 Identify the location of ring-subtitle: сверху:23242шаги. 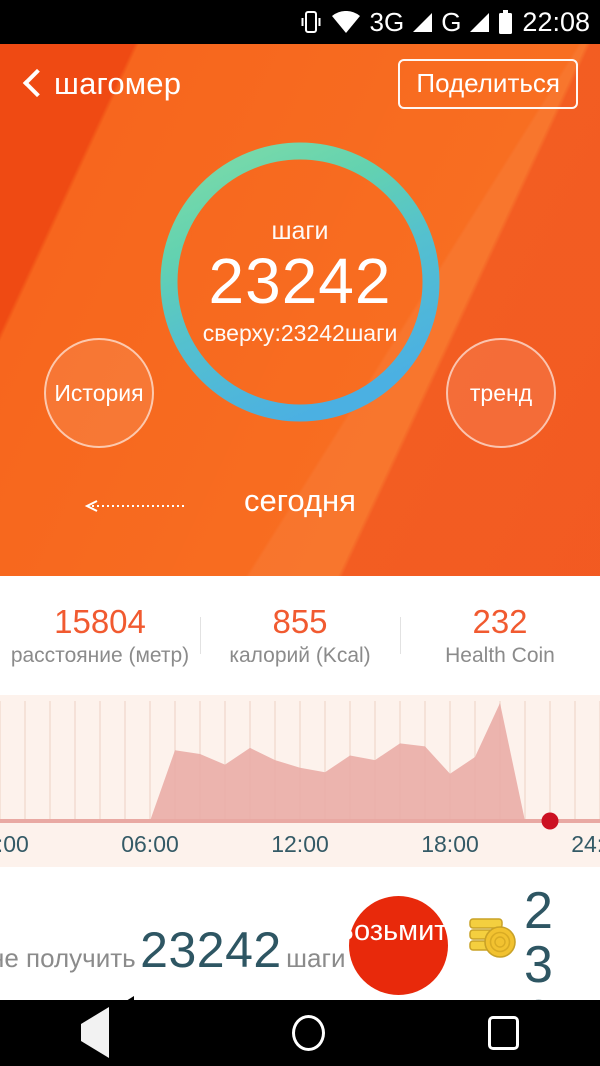
(300, 332).